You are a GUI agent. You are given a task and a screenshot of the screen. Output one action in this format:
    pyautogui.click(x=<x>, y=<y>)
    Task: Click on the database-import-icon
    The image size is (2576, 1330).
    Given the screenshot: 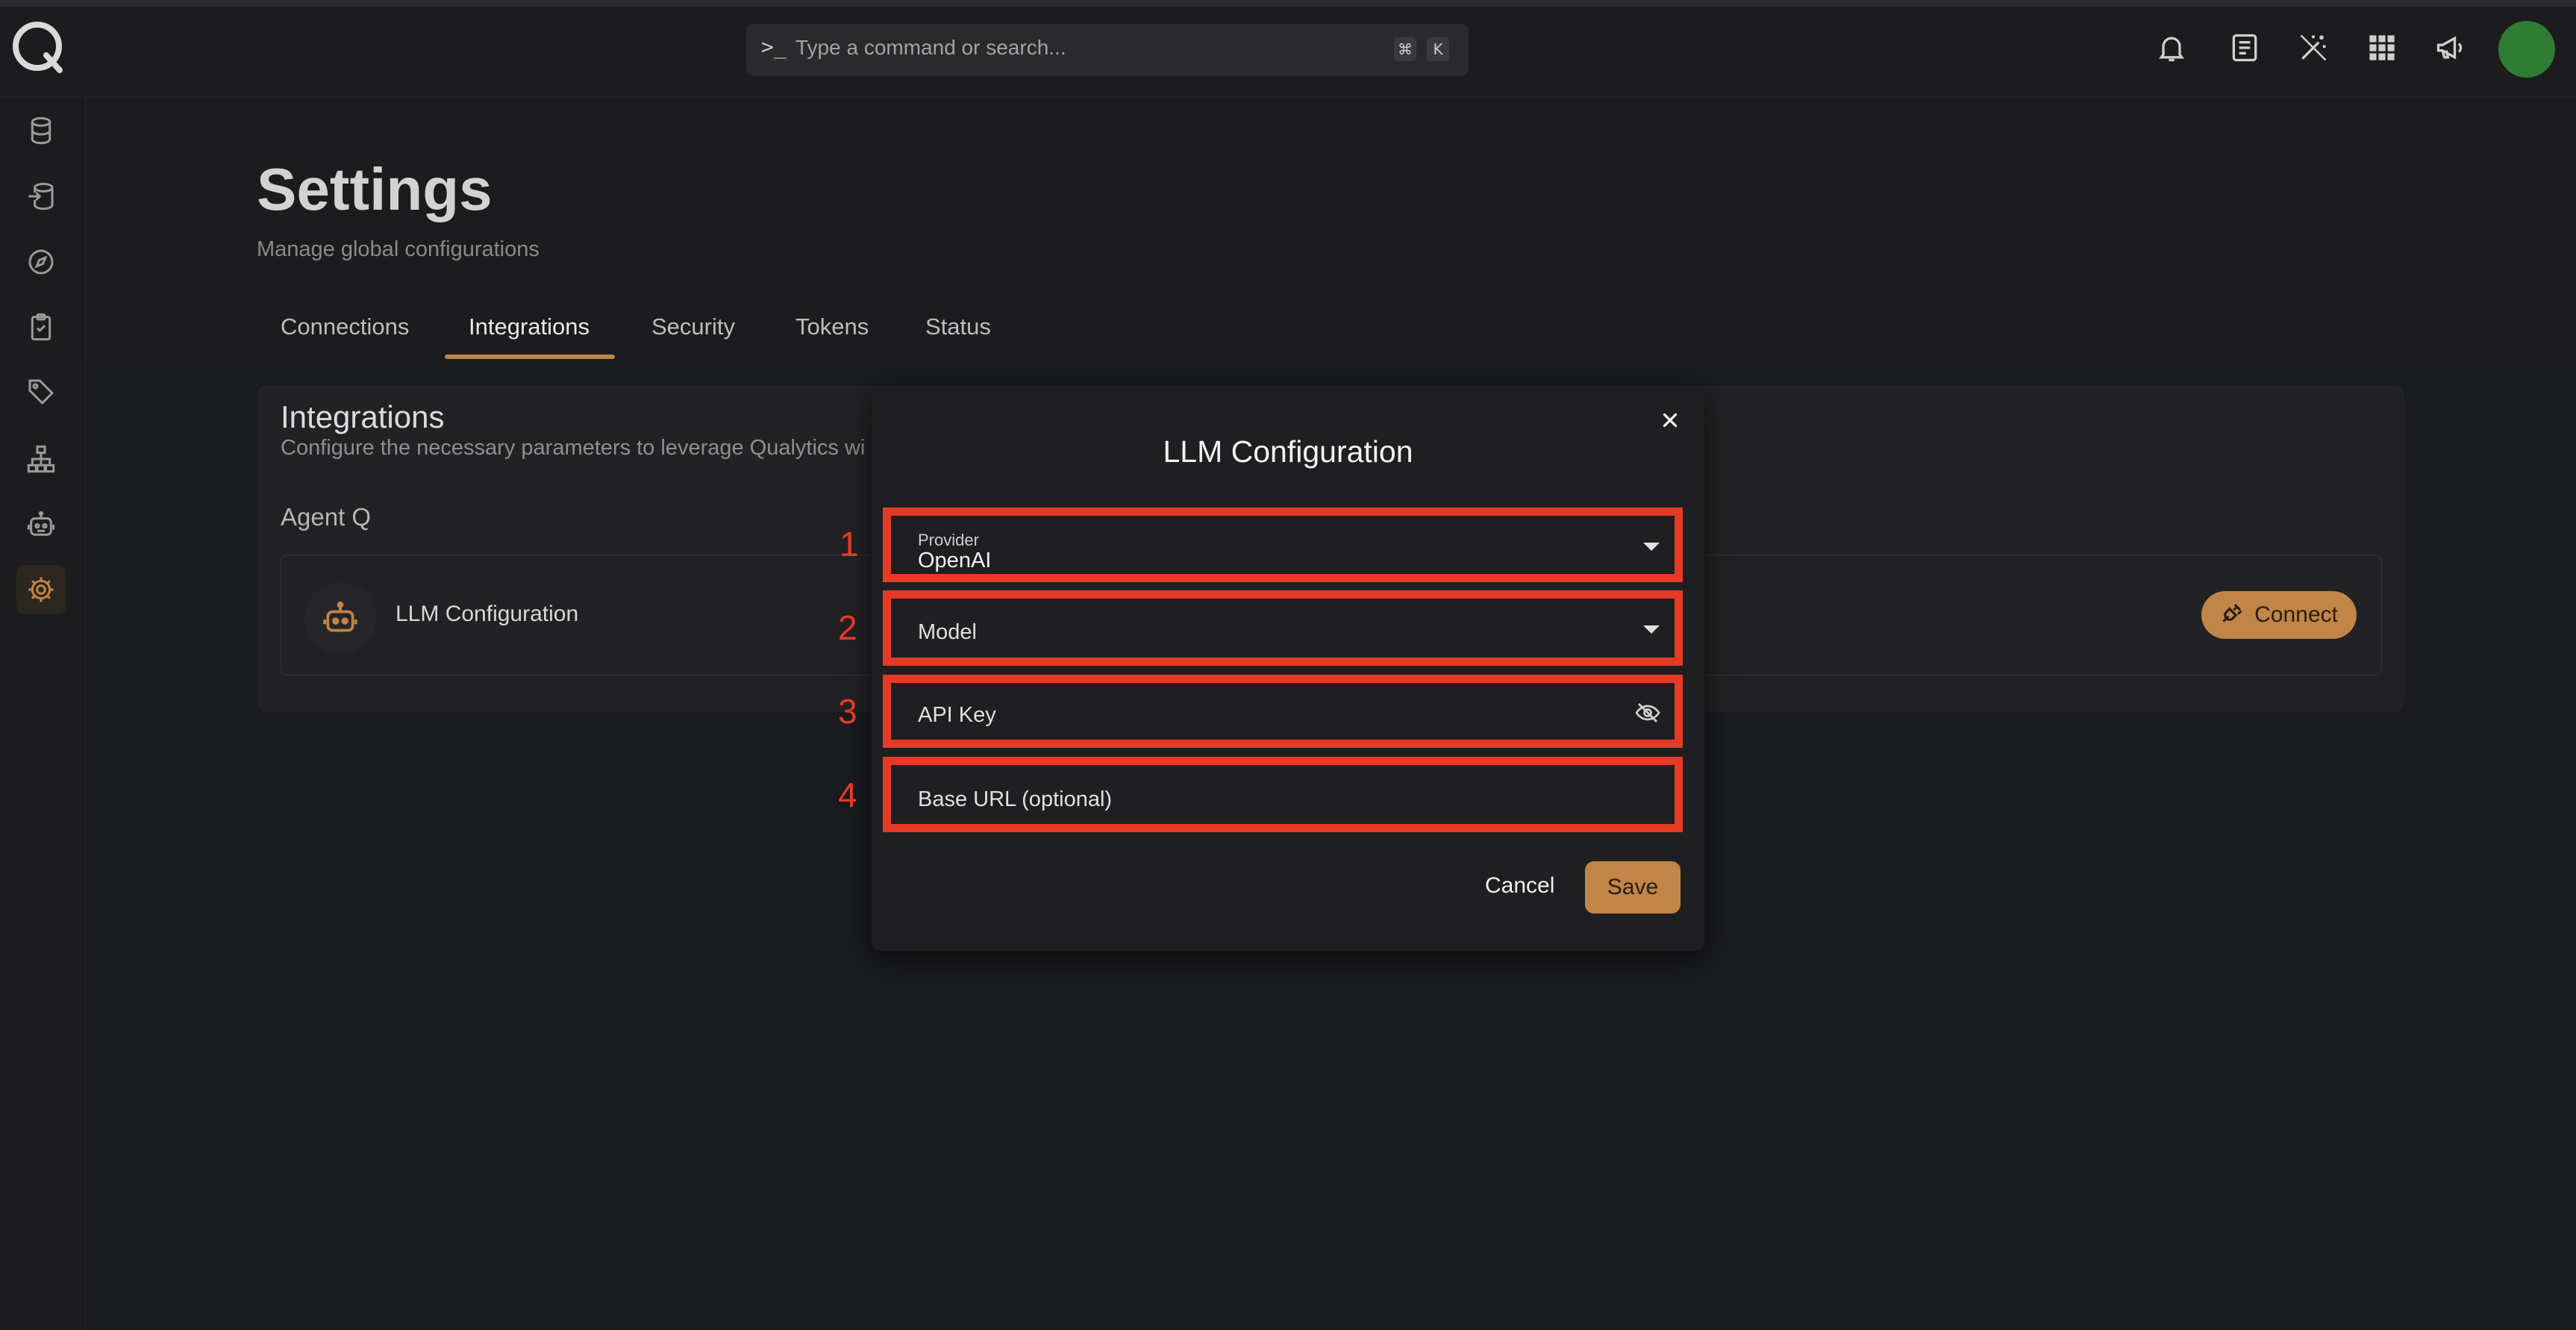 What is the action you would take?
    pyautogui.click(x=41, y=197)
    